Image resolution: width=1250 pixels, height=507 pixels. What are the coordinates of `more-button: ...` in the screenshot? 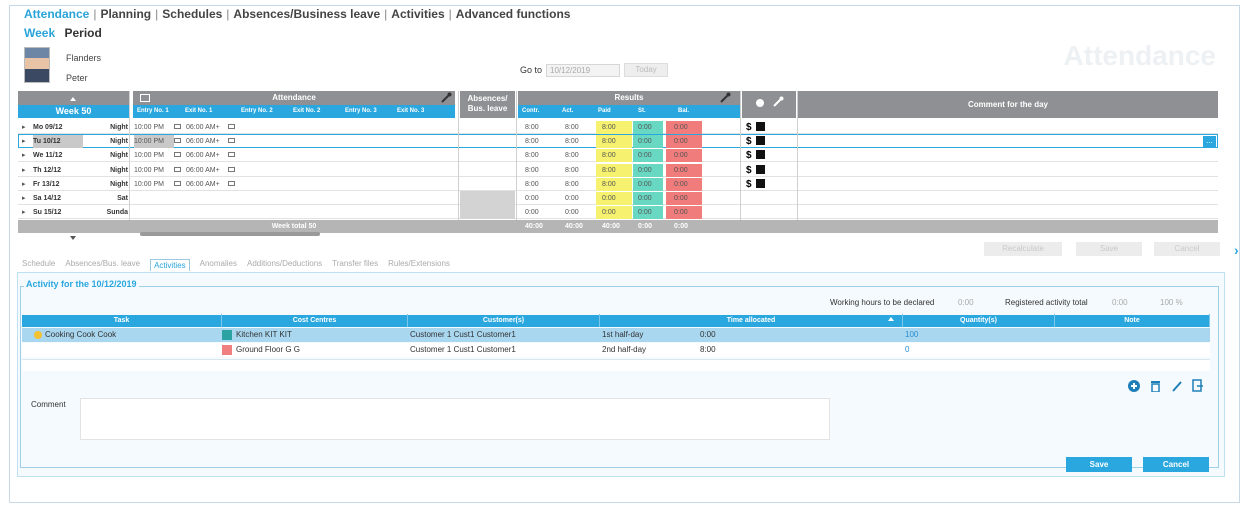 It's located at (1209, 141).